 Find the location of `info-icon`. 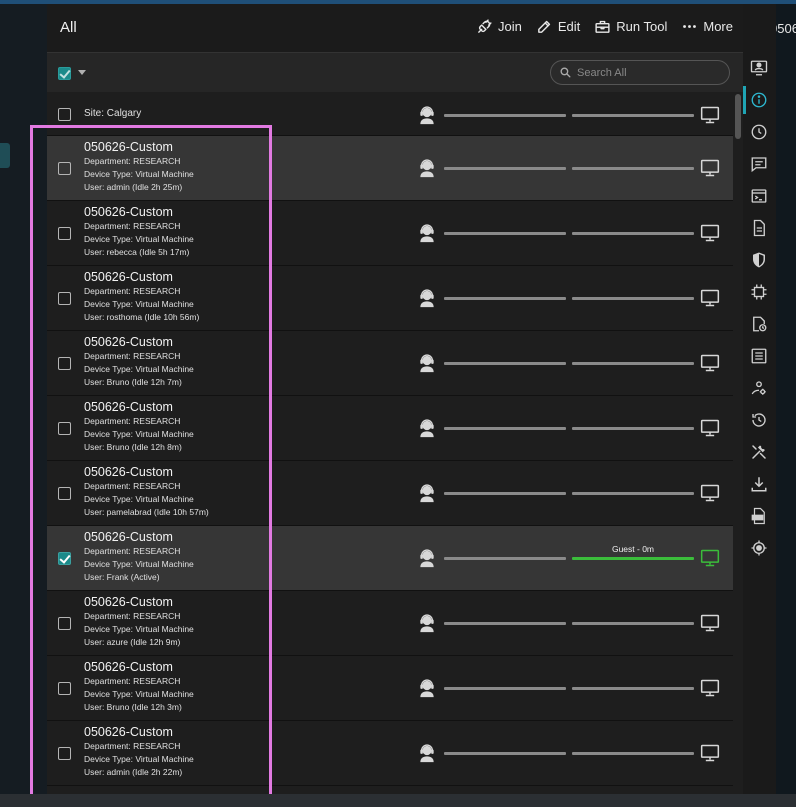

info-icon is located at coordinates (759, 100).